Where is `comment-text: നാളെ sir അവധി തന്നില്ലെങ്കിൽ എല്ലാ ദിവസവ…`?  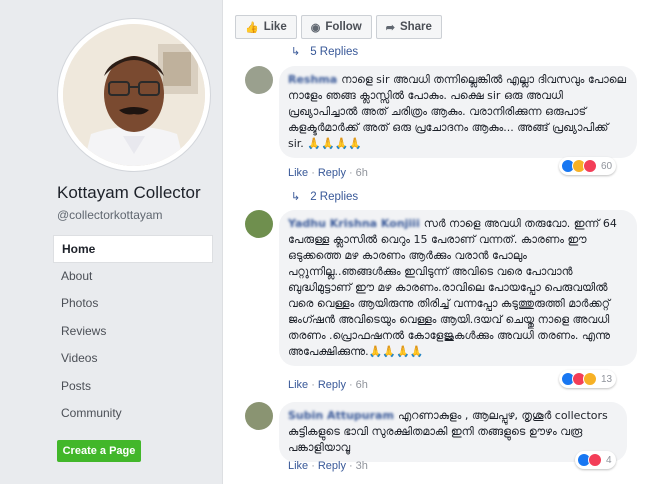
comment-text: നാളെ sir അവധി തന്നില്ലെങ്കിൽ എല്ലാ ദിവസവ… is located at coordinates (457, 111).